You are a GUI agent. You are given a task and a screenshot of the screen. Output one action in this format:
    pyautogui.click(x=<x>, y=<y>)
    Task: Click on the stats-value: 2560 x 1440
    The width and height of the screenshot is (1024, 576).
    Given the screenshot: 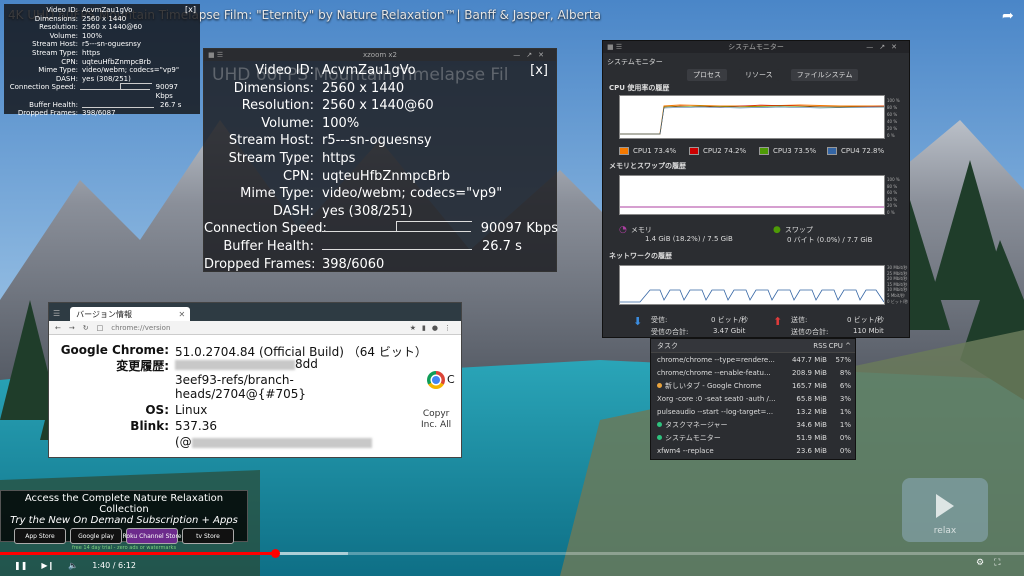 What is the action you would take?
    pyautogui.click(x=104, y=18)
    